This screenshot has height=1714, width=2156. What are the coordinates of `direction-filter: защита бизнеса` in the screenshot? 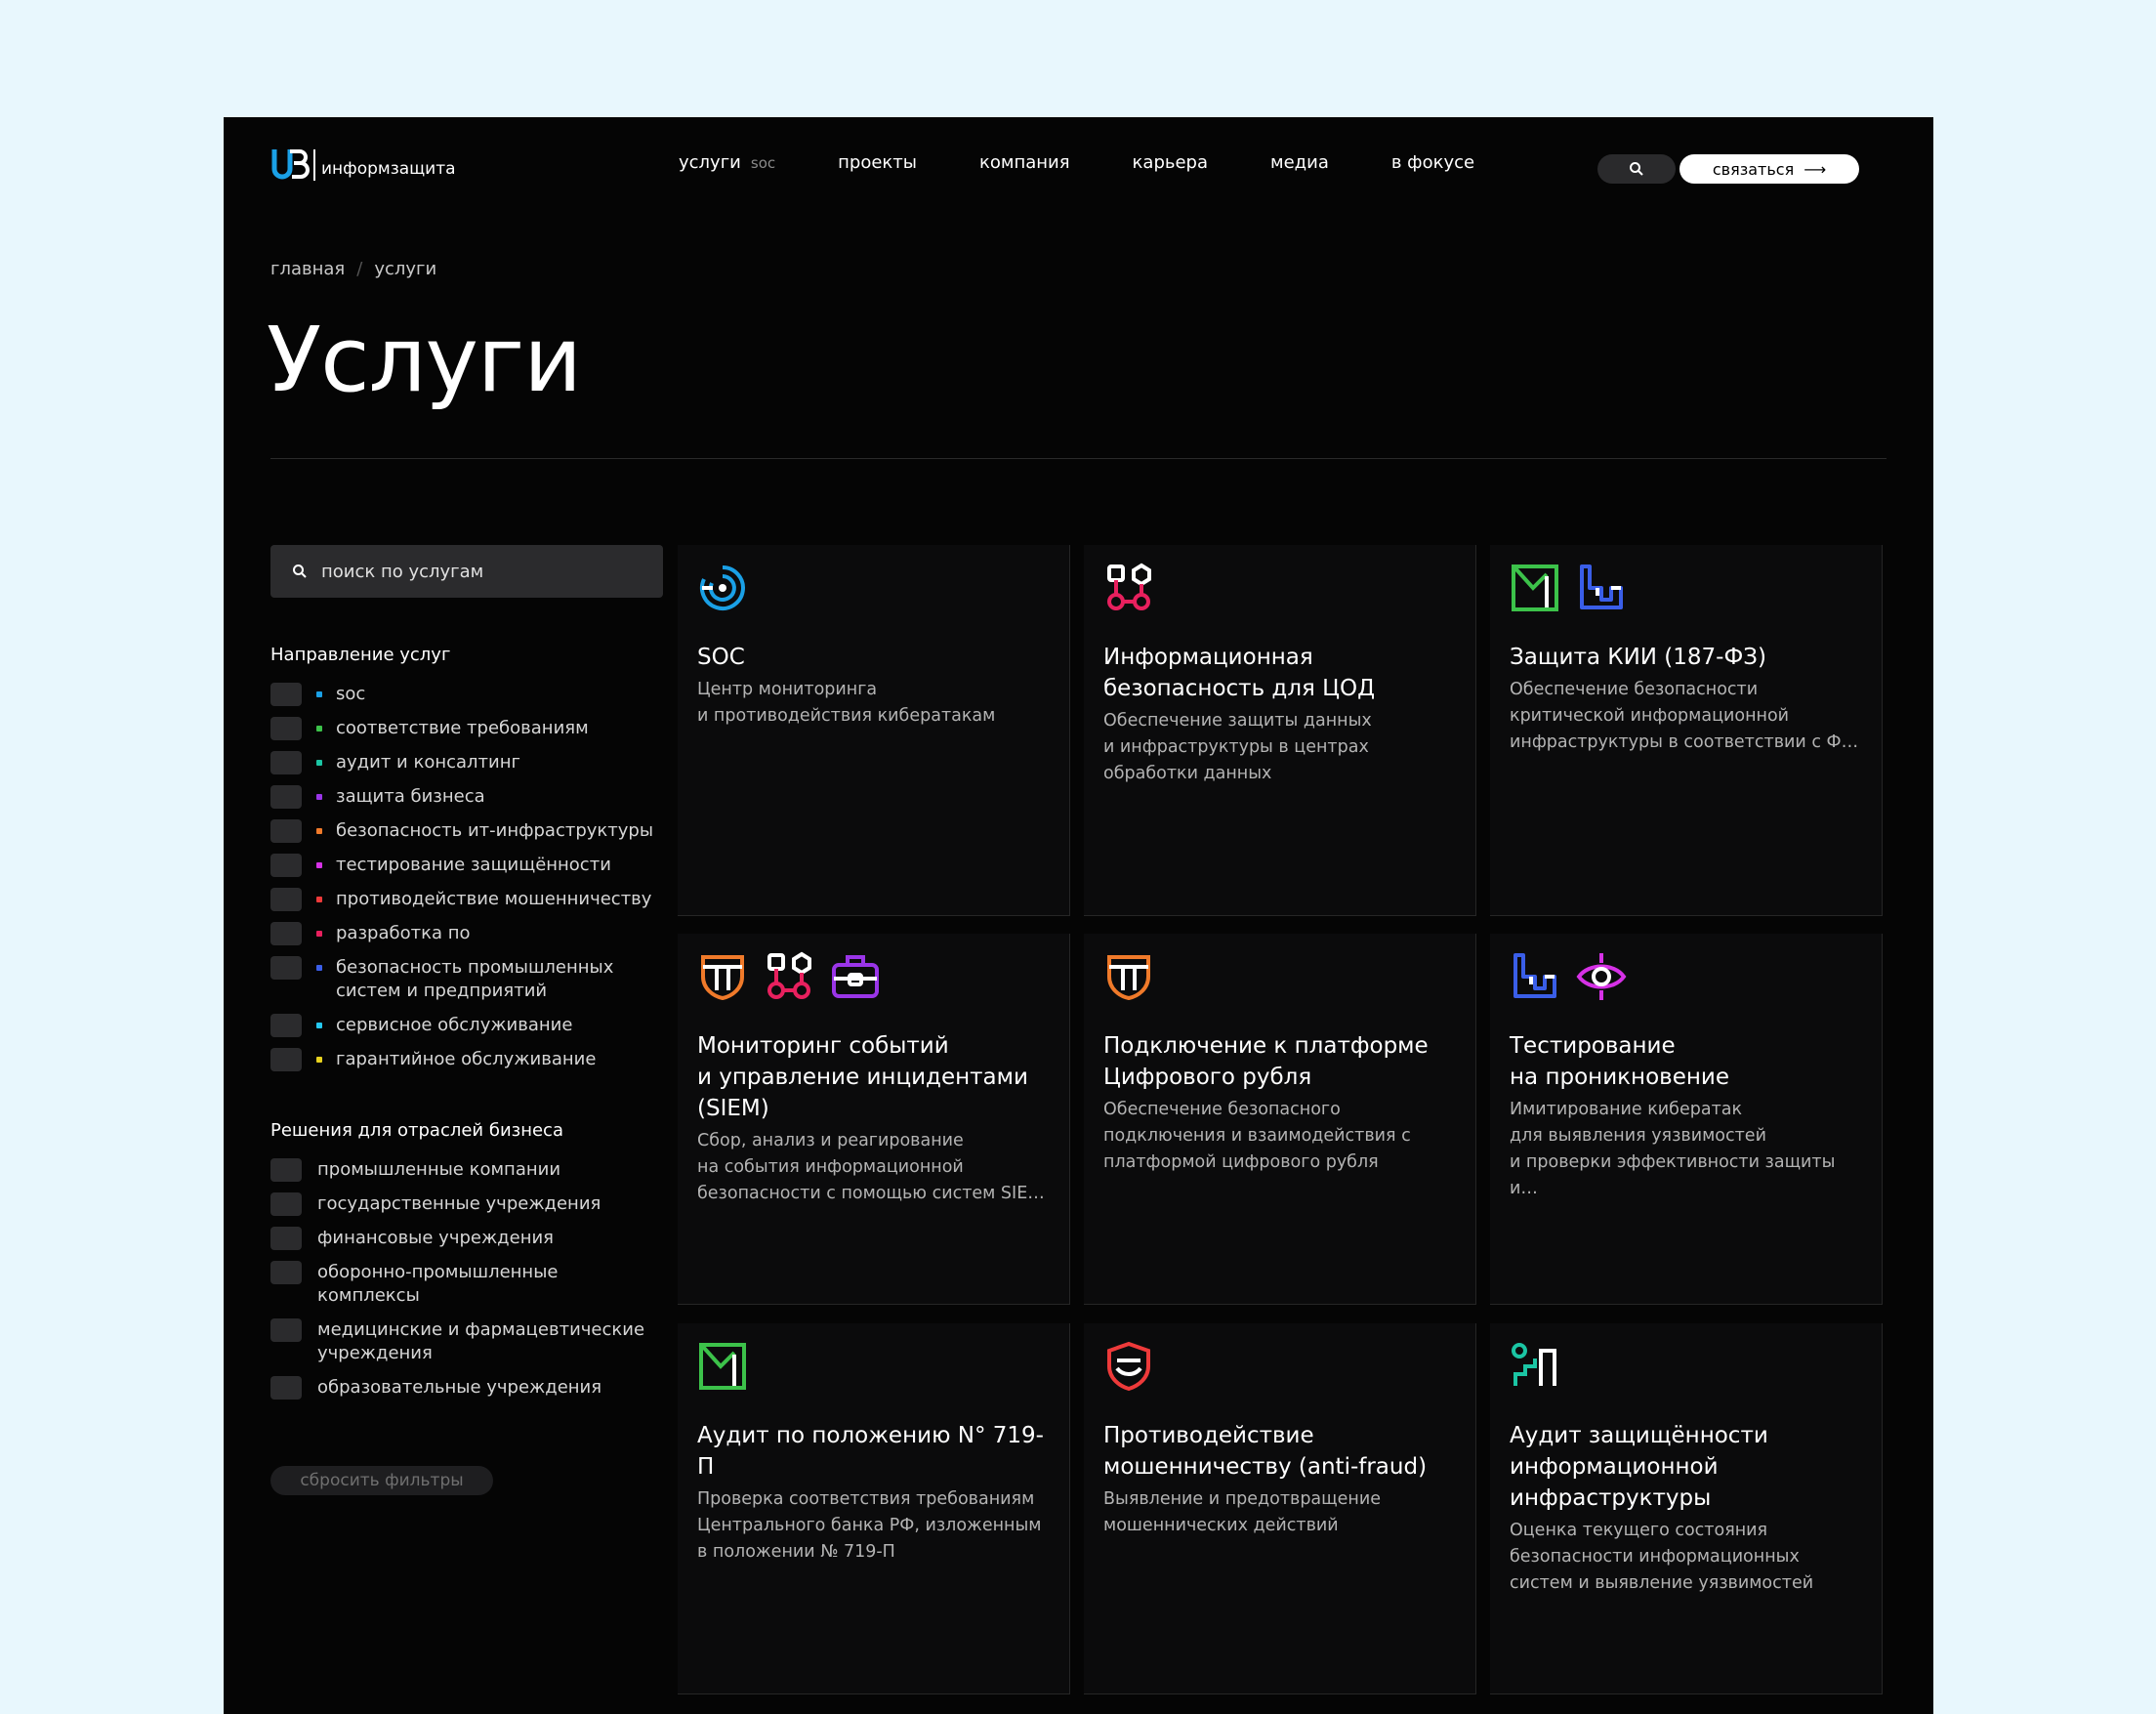 It's located at (467, 797).